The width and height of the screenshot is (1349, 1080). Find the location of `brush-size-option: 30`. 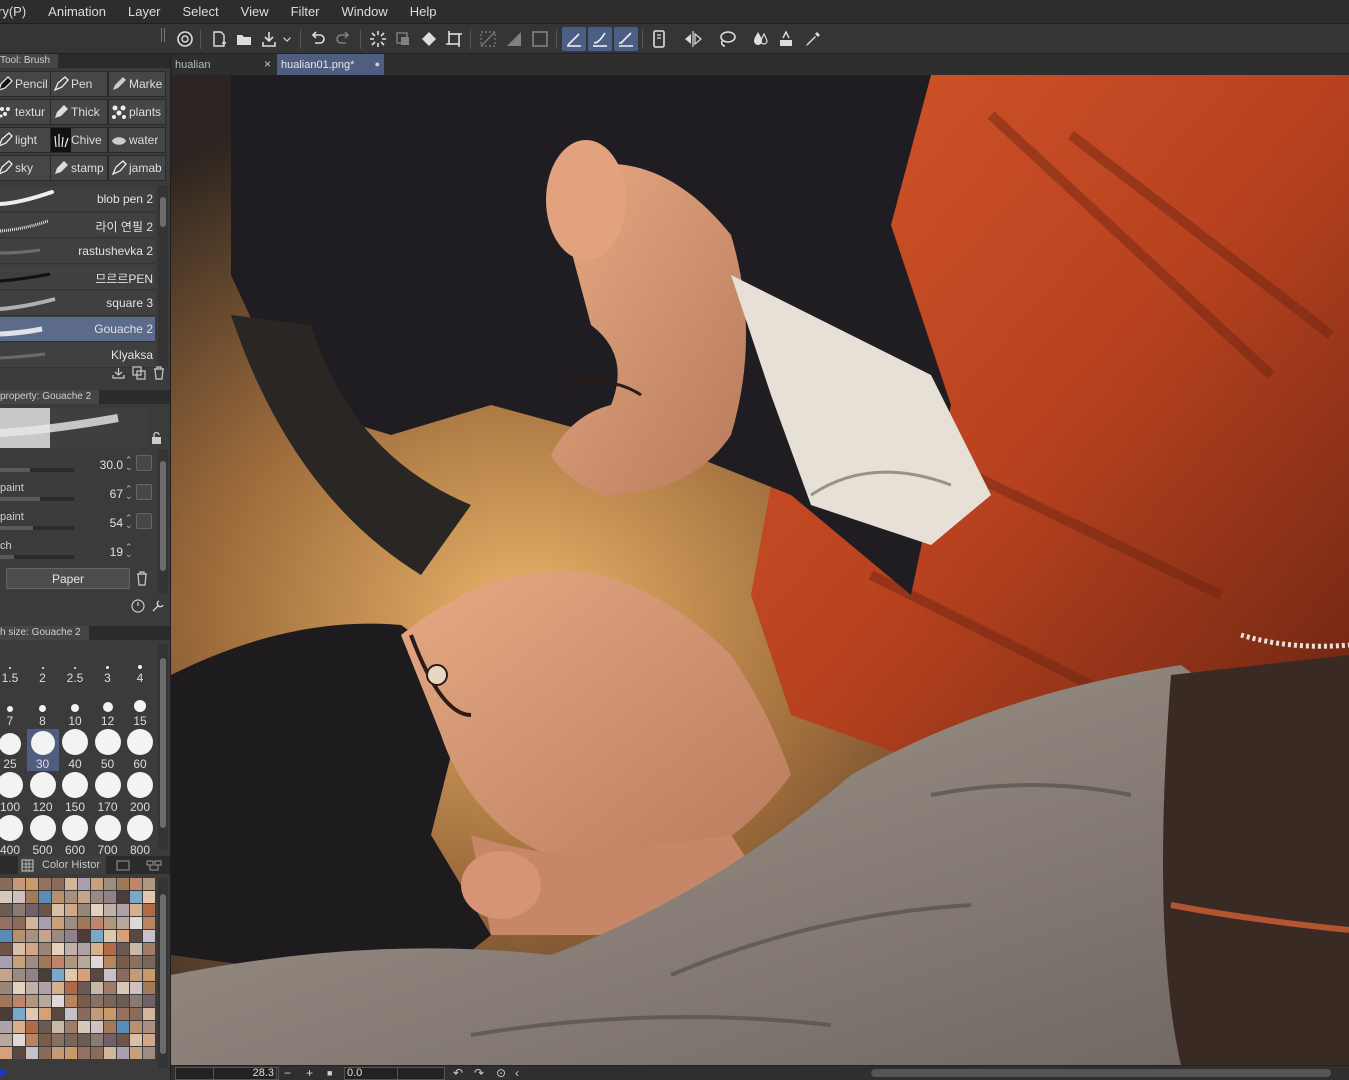

brush-size-option: 30 is located at coordinates (42, 750).